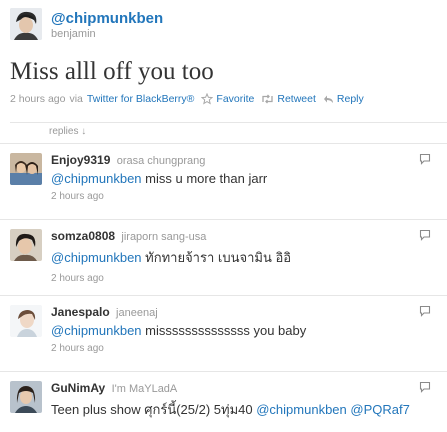 The image size is (447, 432). Describe the element at coordinates (73, 34) in the screenshot. I see `author-real-name: benjamin` at that location.